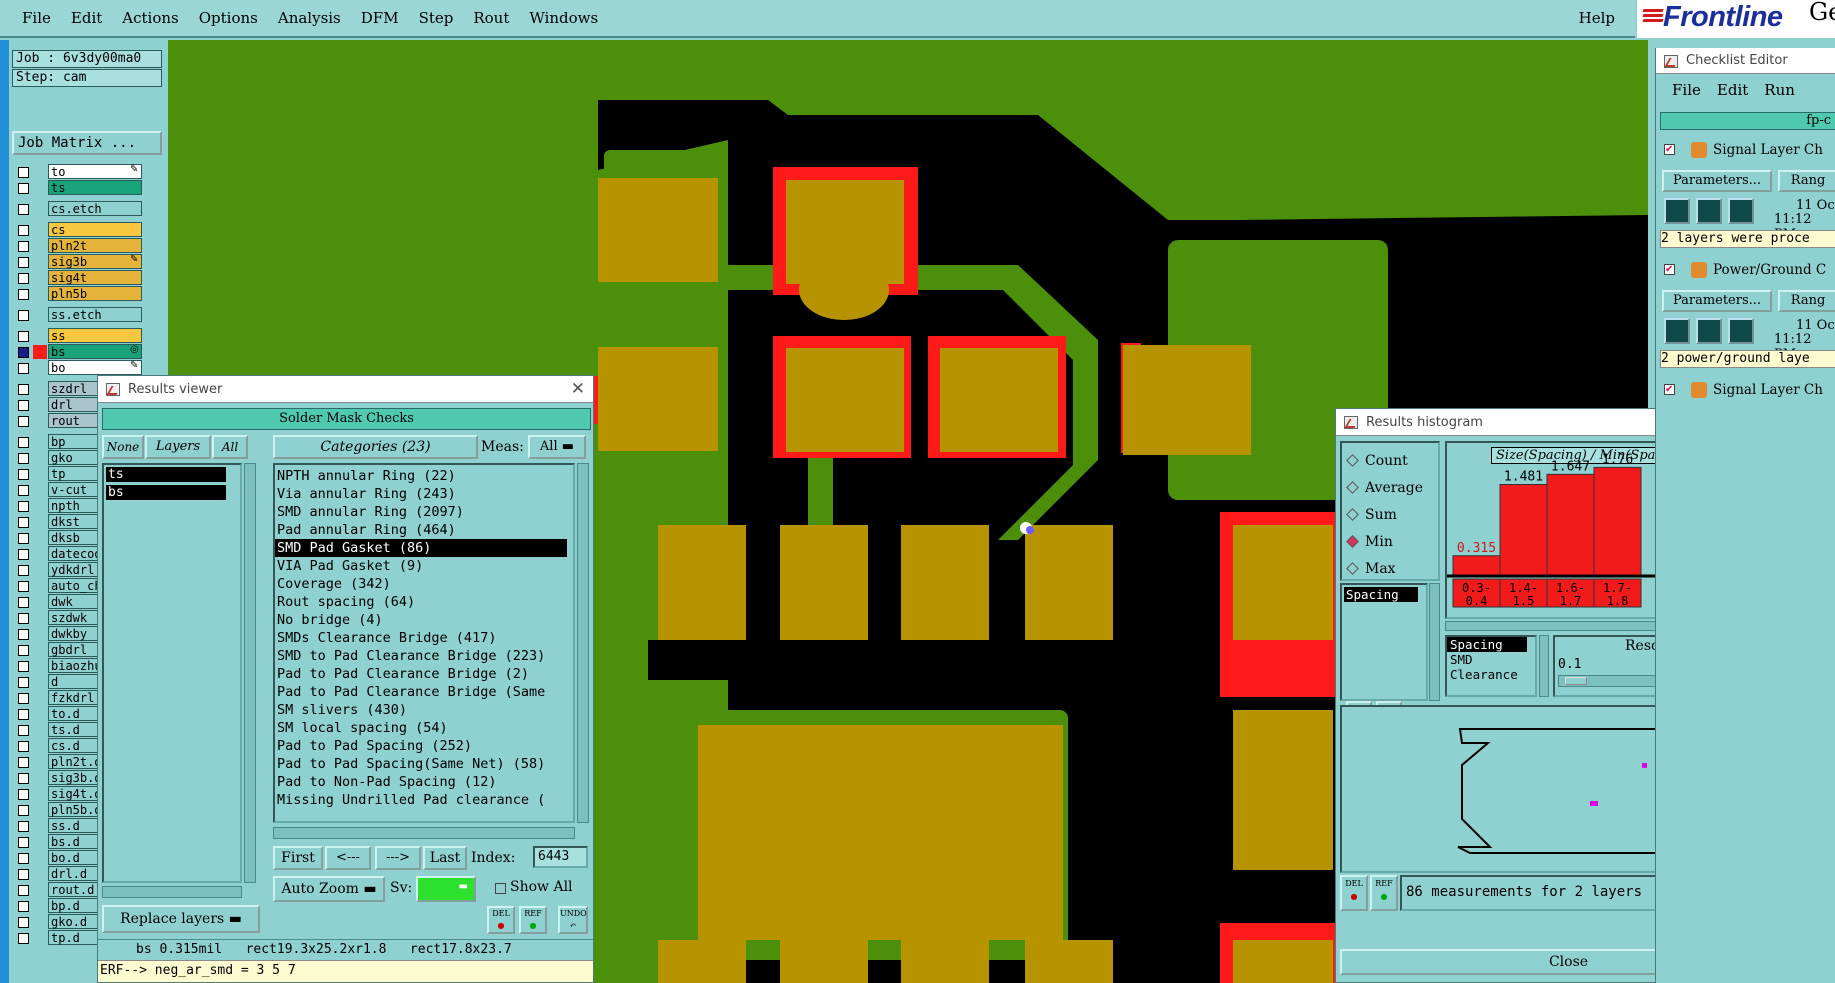 The image size is (1835, 983). What do you see at coordinates (123, 447) in the screenshot?
I see `none-button: None` at bounding box center [123, 447].